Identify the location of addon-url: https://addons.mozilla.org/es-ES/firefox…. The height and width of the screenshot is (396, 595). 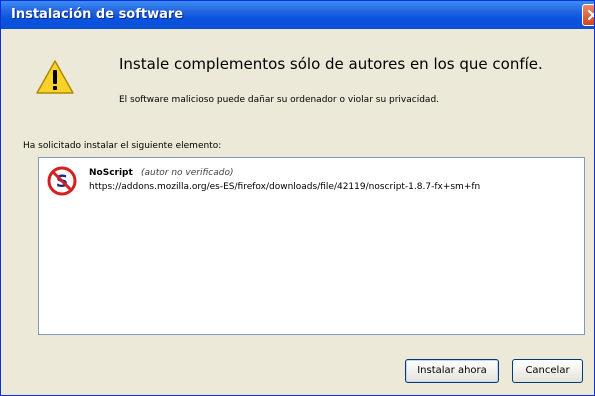
(285, 187).